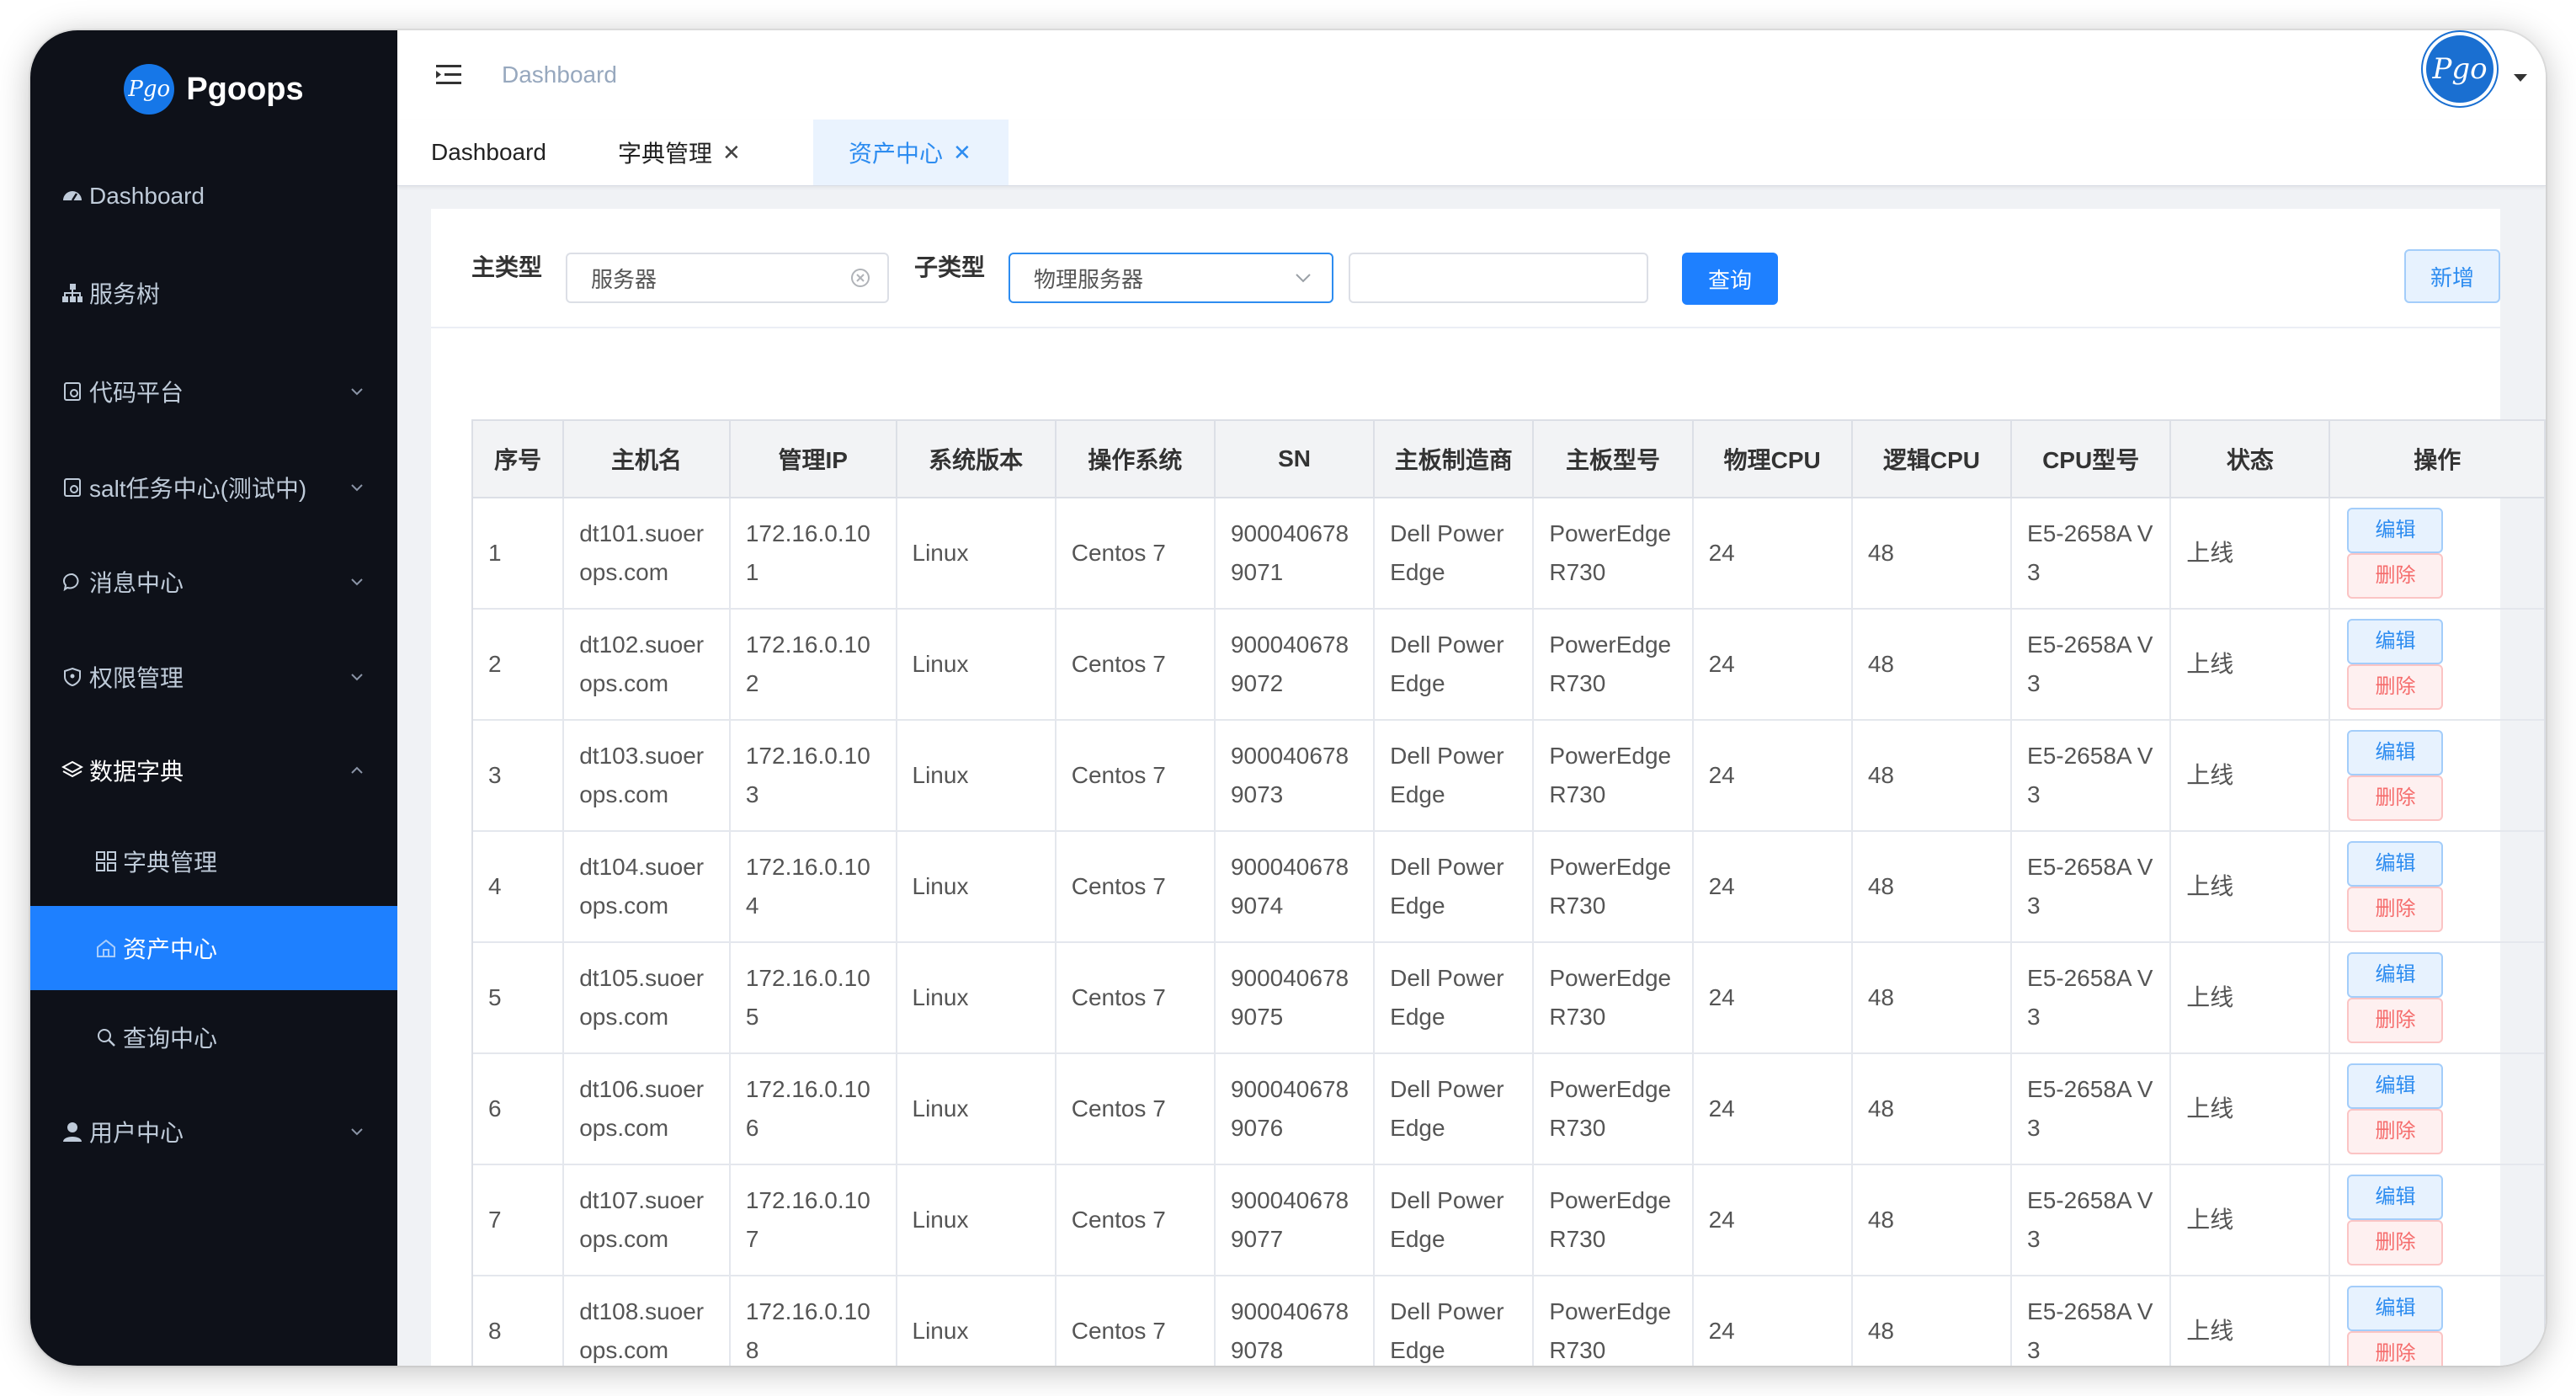 This screenshot has height=1396, width=2576. Describe the element at coordinates (72, 1131) in the screenshot. I see `user-icon` at that location.